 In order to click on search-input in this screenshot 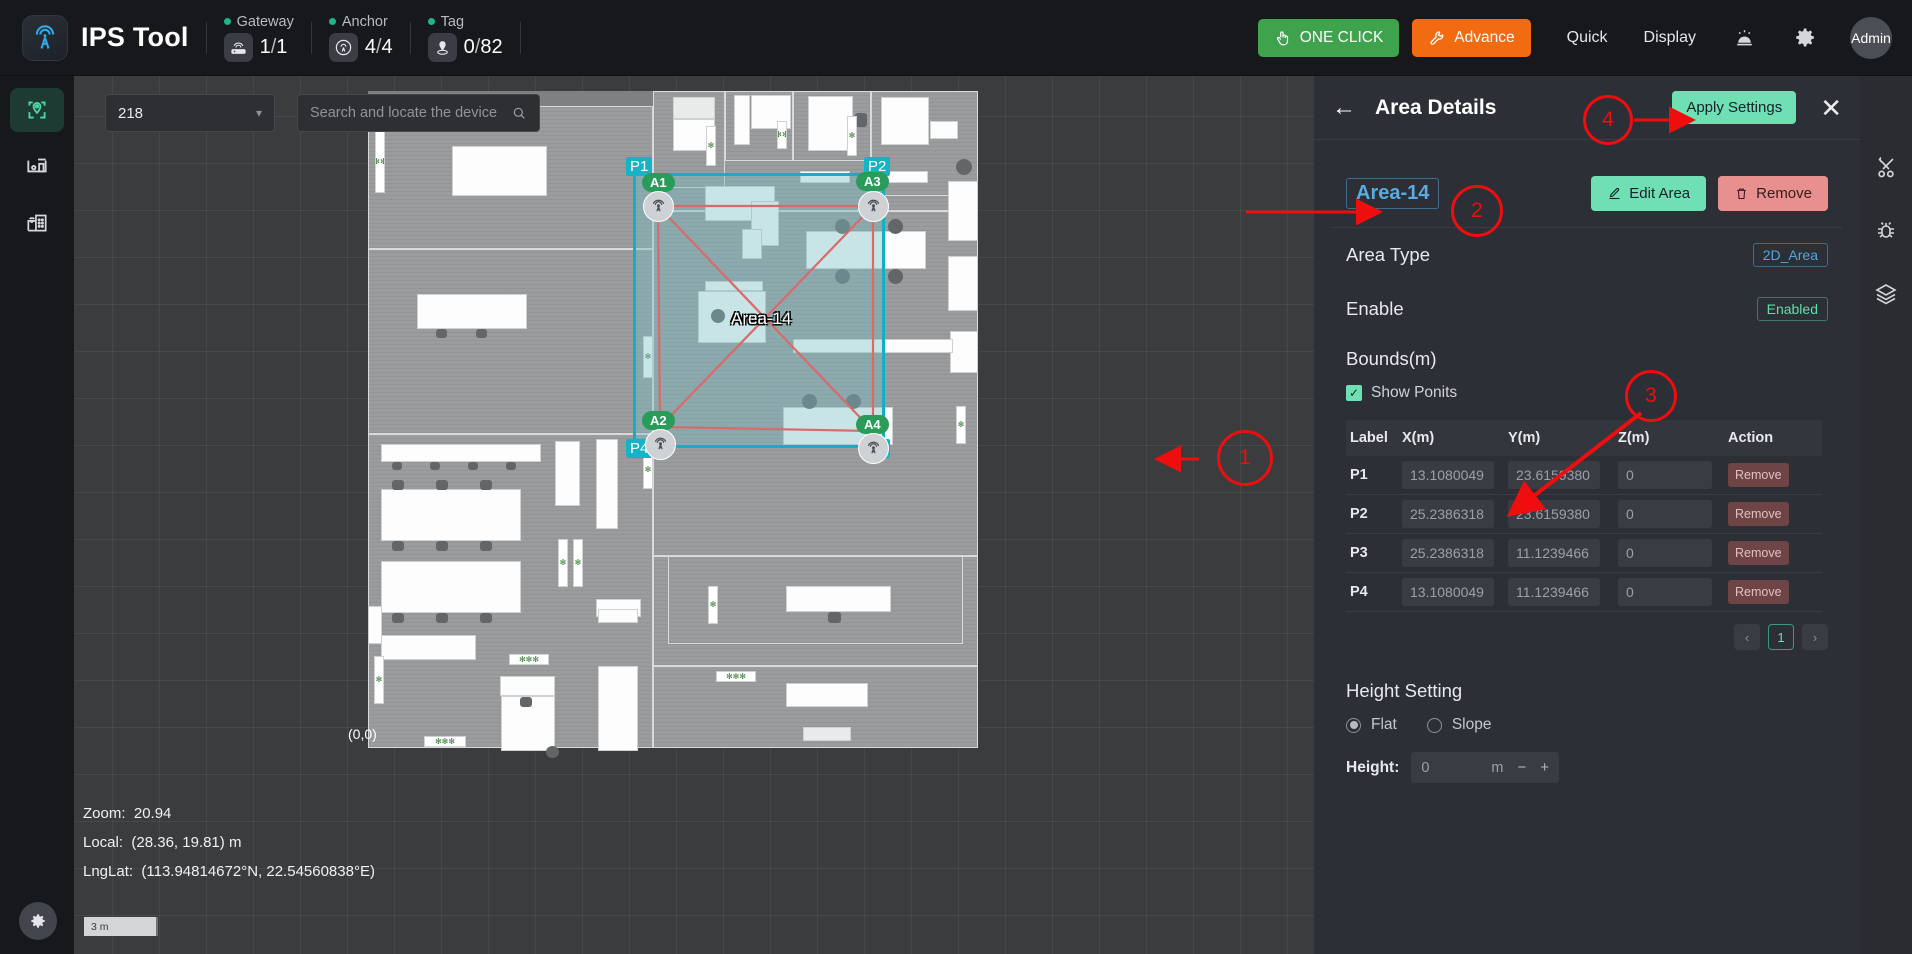, I will do `click(407, 113)`.